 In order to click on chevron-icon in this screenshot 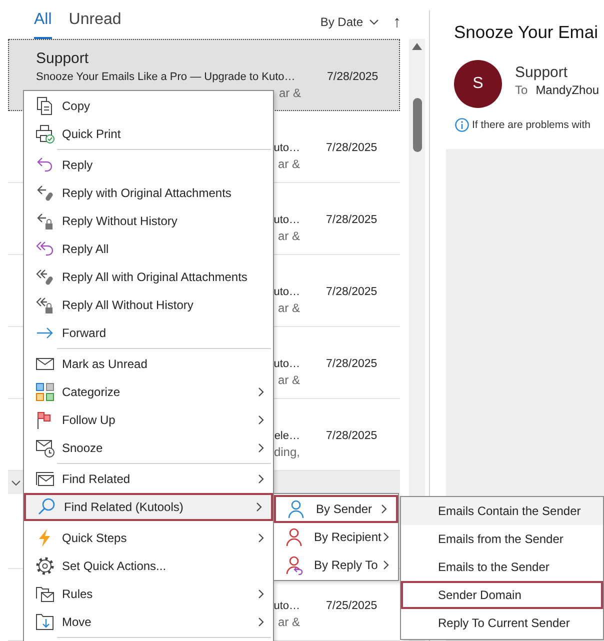, I will do `click(16, 483)`.